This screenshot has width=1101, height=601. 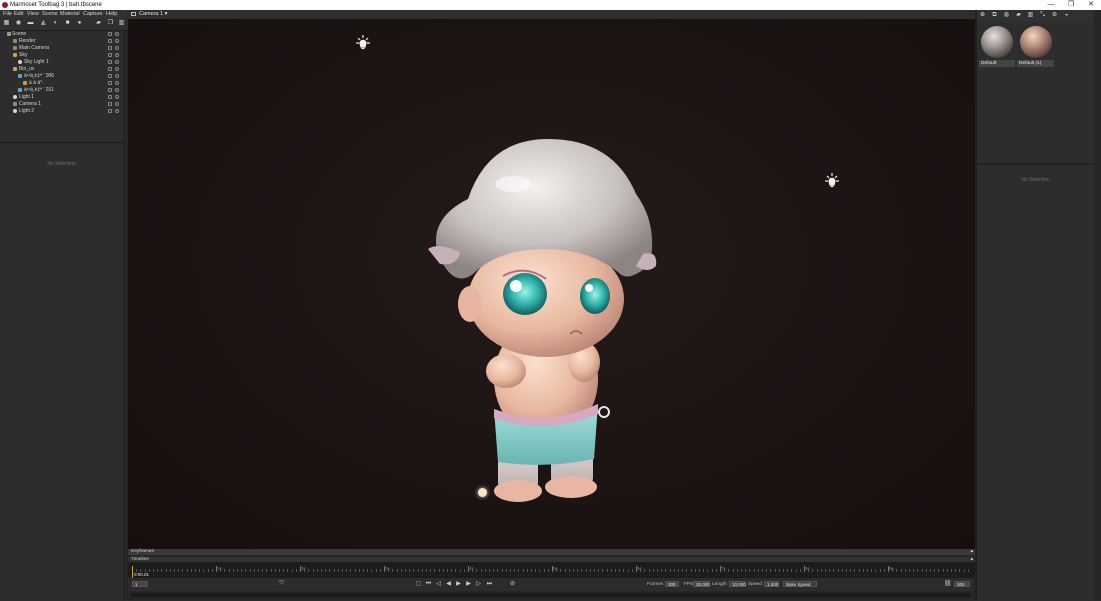 I want to click on add-mesh-icon: ■, so click(x=67, y=23).